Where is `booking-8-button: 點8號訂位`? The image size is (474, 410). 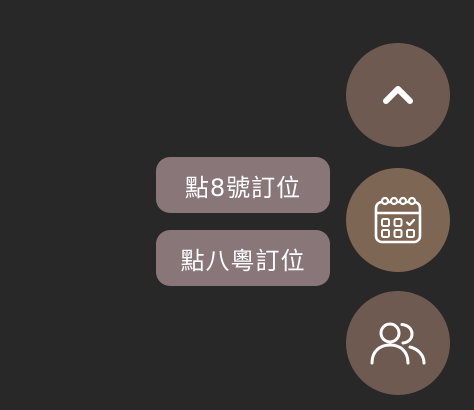
booking-8-button: 點8號訂位 is located at coordinates (243, 185).